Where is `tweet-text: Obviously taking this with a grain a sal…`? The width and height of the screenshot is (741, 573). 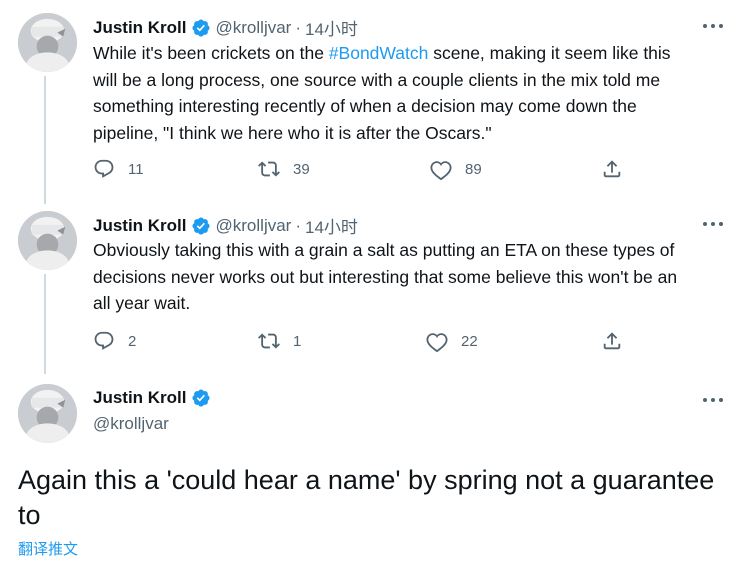
tweet-text: Obviously taking this with a grain a sal… is located at coordinates (385, 276).